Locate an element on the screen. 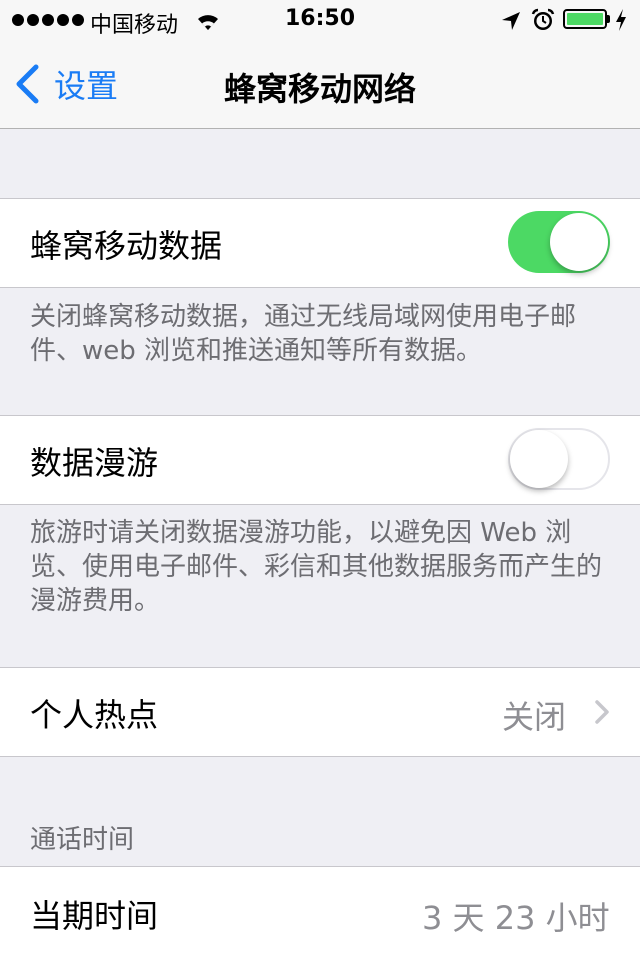 This screenshot has width=640, height=961. cellular-data-toggle is located at coordinates (559, 242).